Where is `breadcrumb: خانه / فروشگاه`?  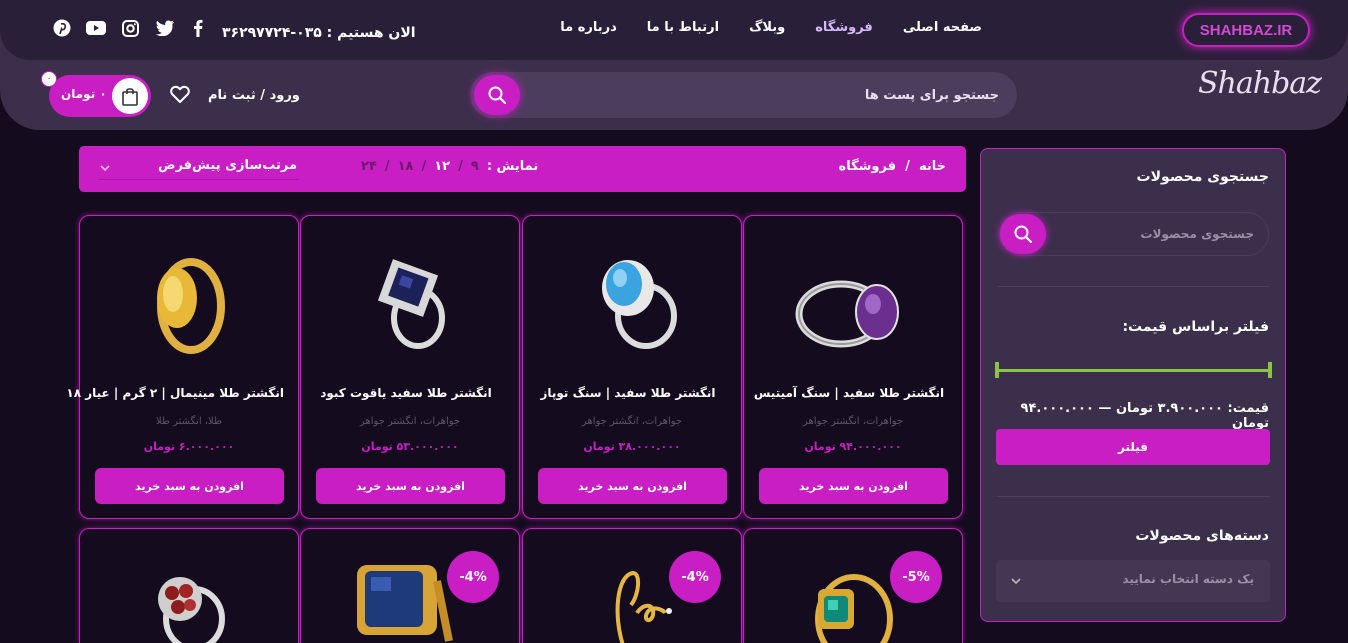
breadcrumb: خانه / فروشگاه is located at coordinates (892, 166).